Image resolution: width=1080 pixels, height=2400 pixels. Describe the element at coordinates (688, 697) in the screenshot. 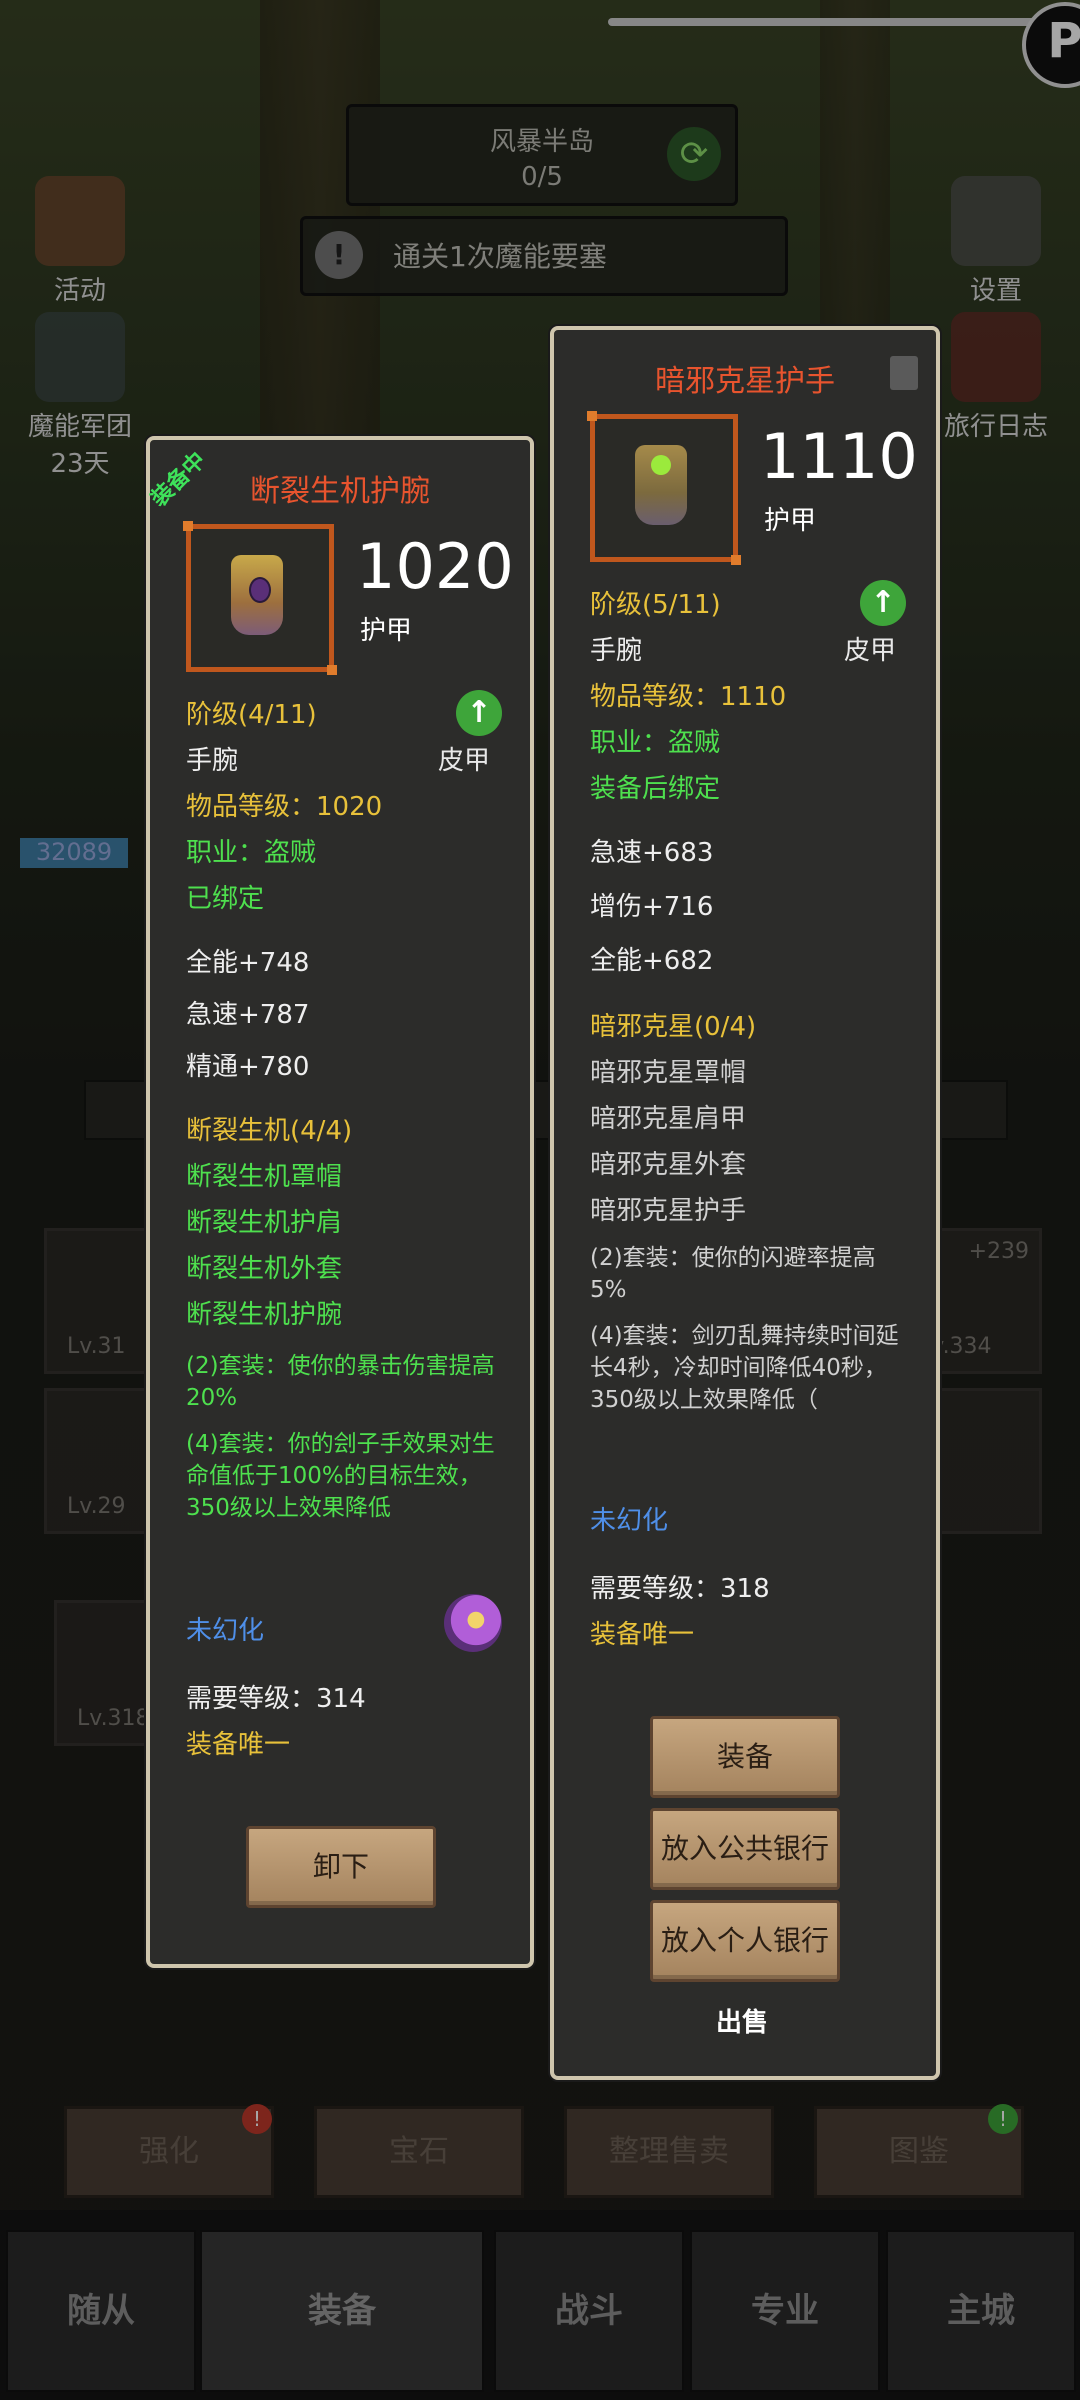

I see `item-level-line: 物品等级：1110` at that location.